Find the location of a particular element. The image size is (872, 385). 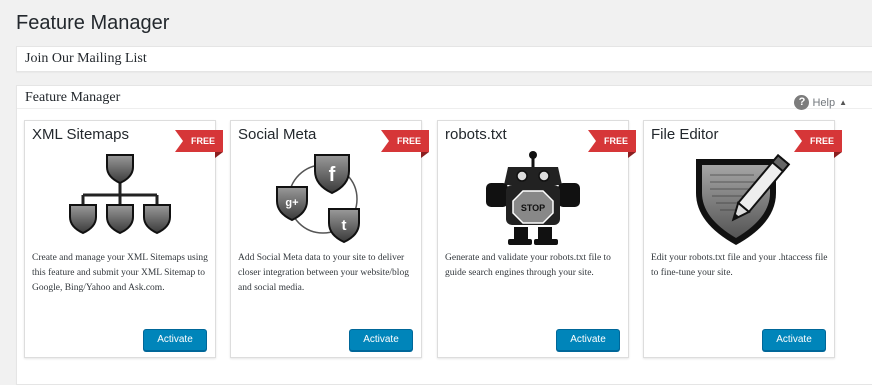

svg-text: g+ is located at coordinates (291, 203).